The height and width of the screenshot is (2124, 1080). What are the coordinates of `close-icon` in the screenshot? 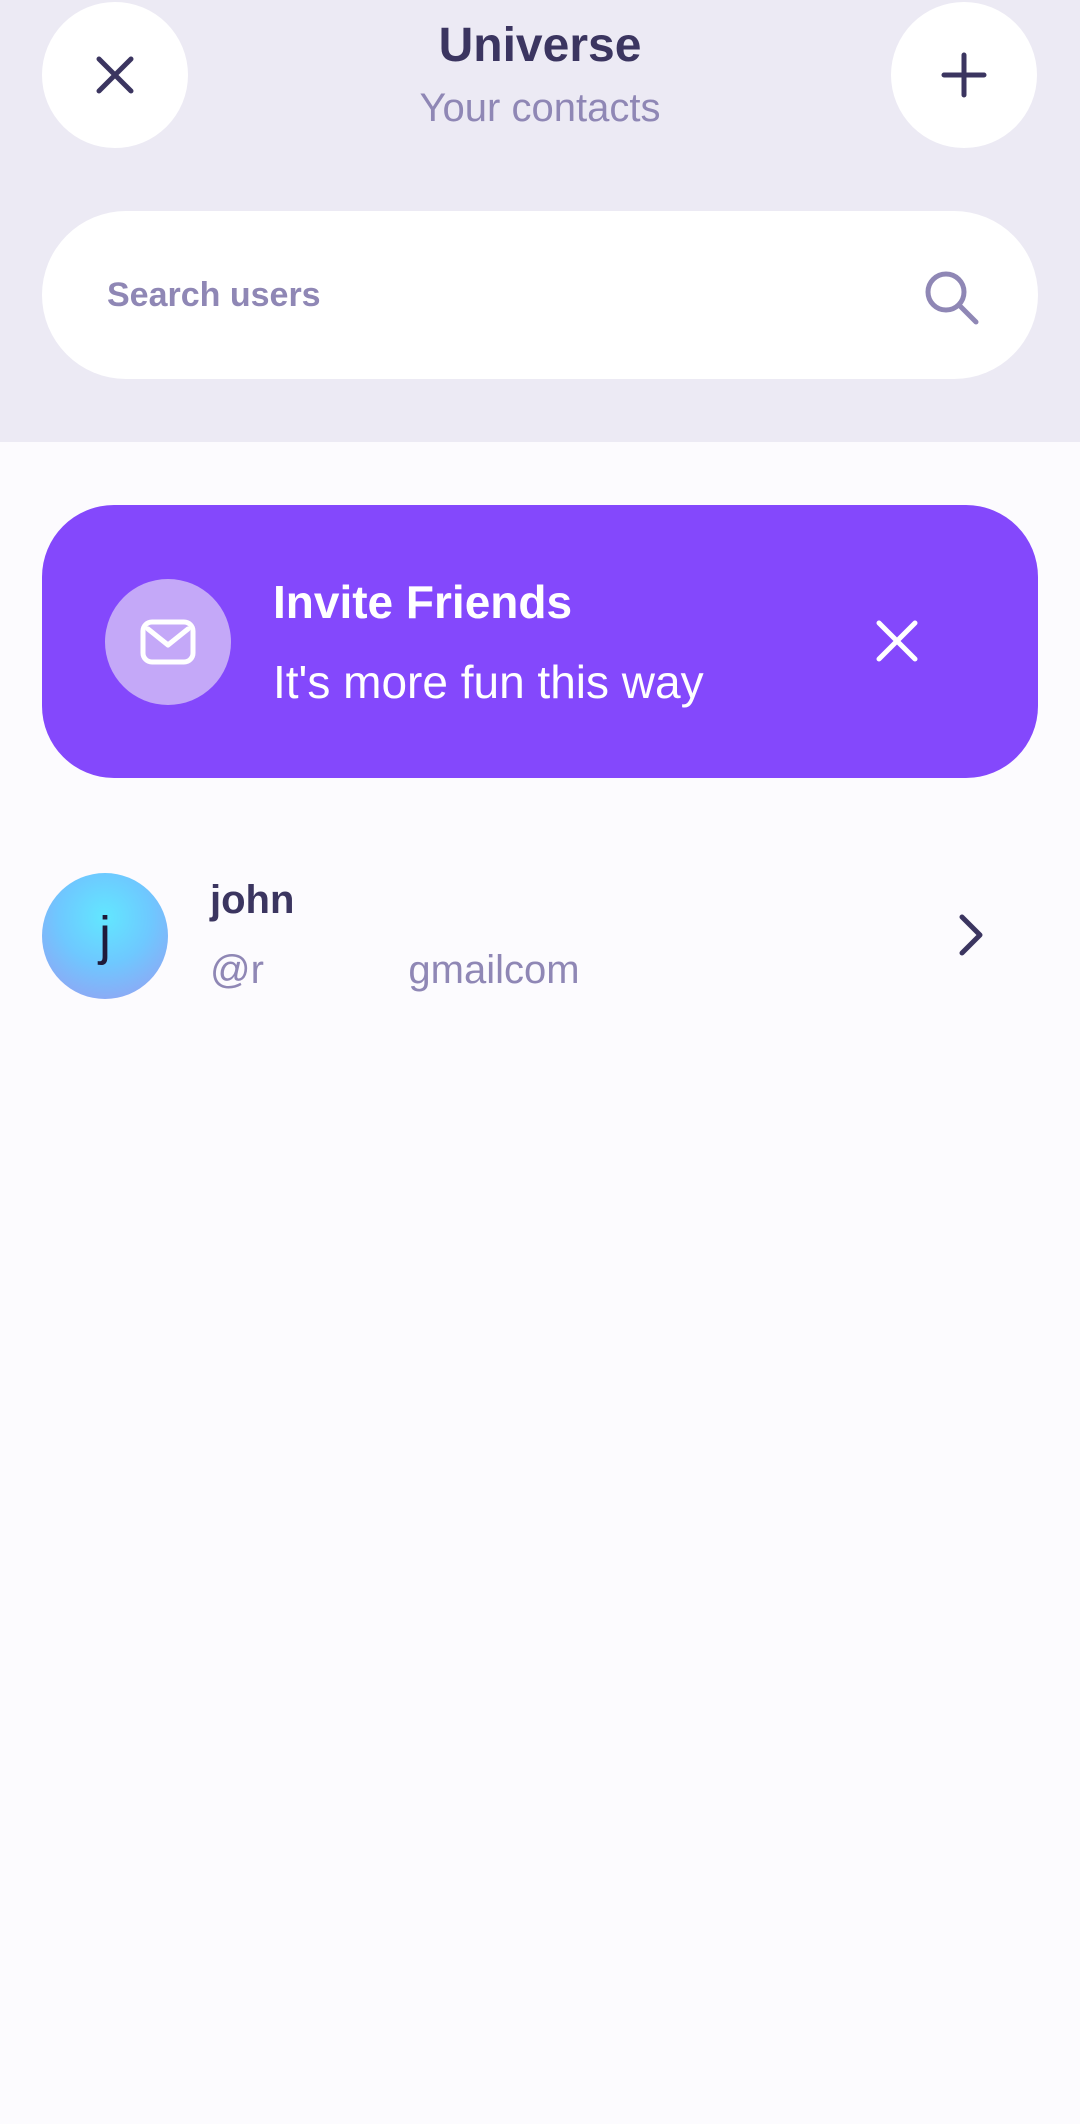 It's located at (897, 641).